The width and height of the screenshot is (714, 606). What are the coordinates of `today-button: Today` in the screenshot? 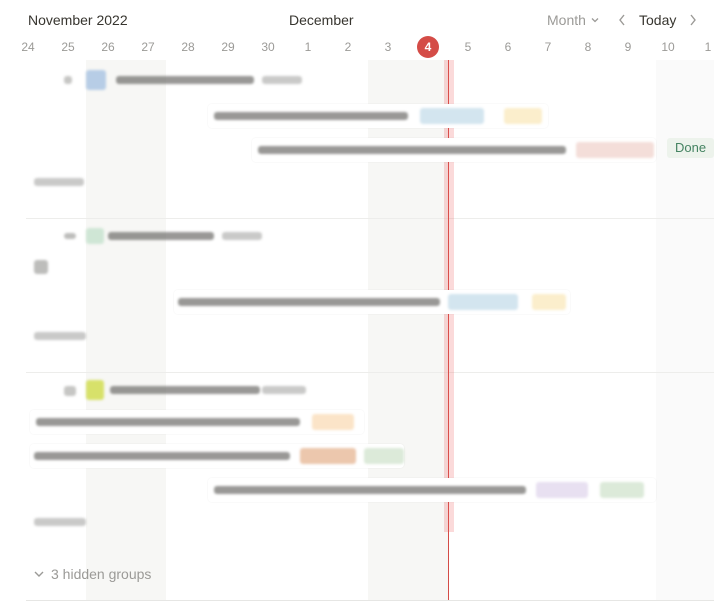 It's located at (657, 20).